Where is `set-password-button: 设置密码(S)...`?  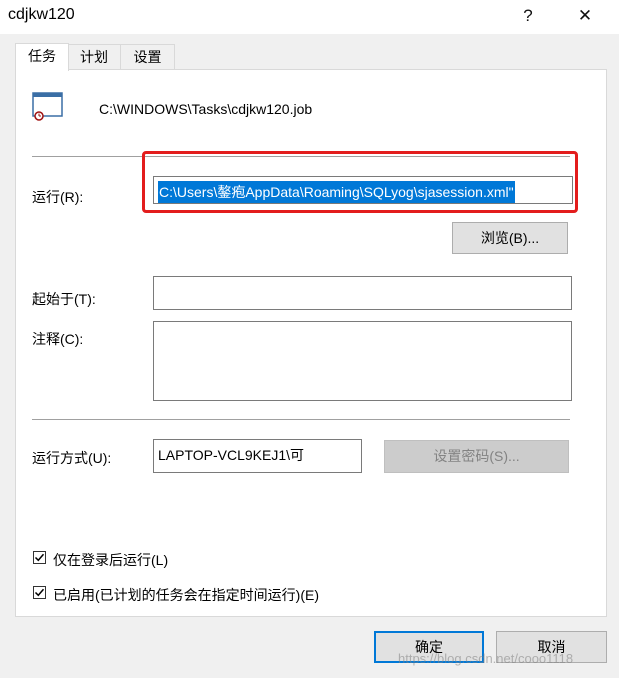 set-password-button: 设置密码(S)... is located at coordinates (476, 456).